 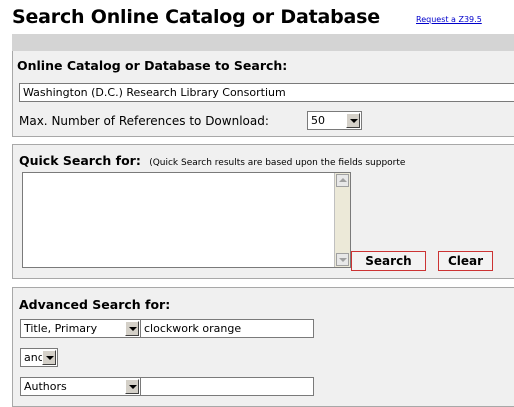 I want to click on field-select-2: Authors, so click(x=80, y=386).